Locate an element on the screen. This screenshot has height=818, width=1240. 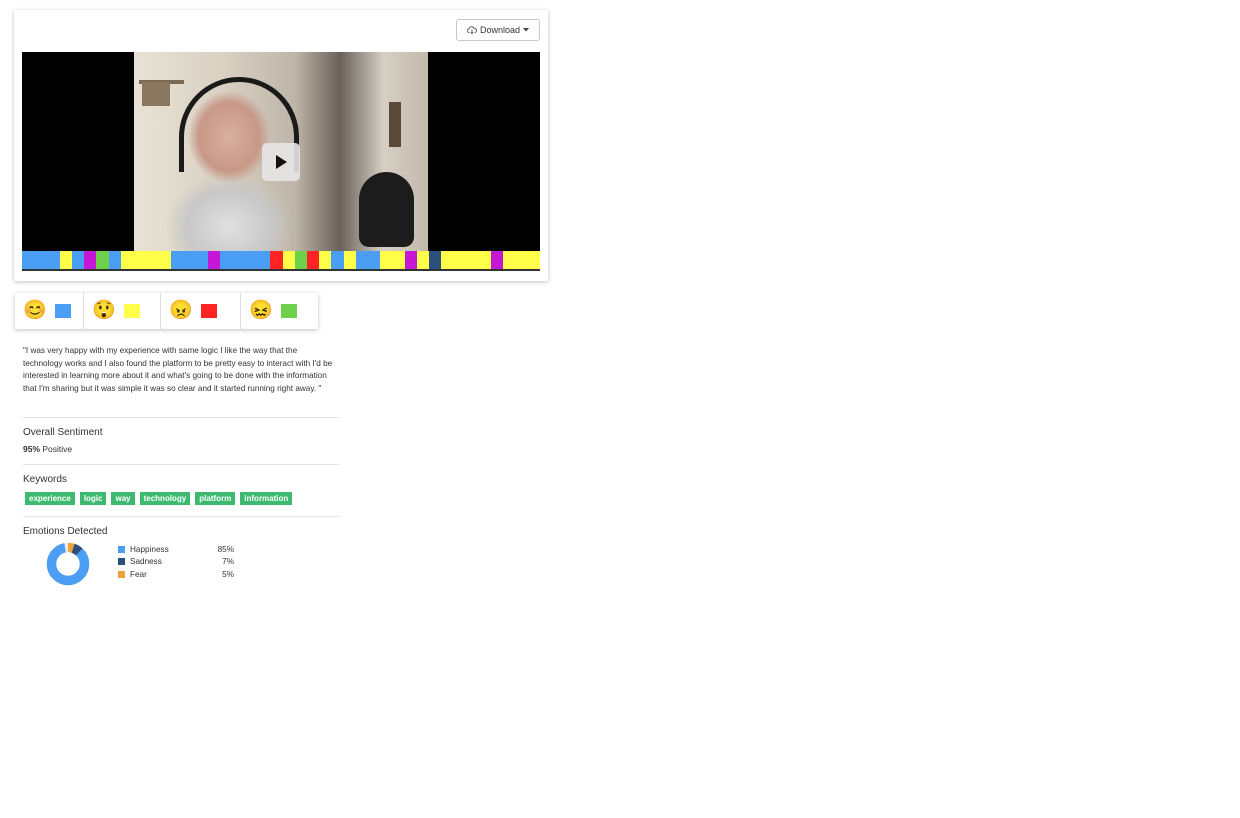
angry-face-icon: 😠 is located at coordinates (181, 310).